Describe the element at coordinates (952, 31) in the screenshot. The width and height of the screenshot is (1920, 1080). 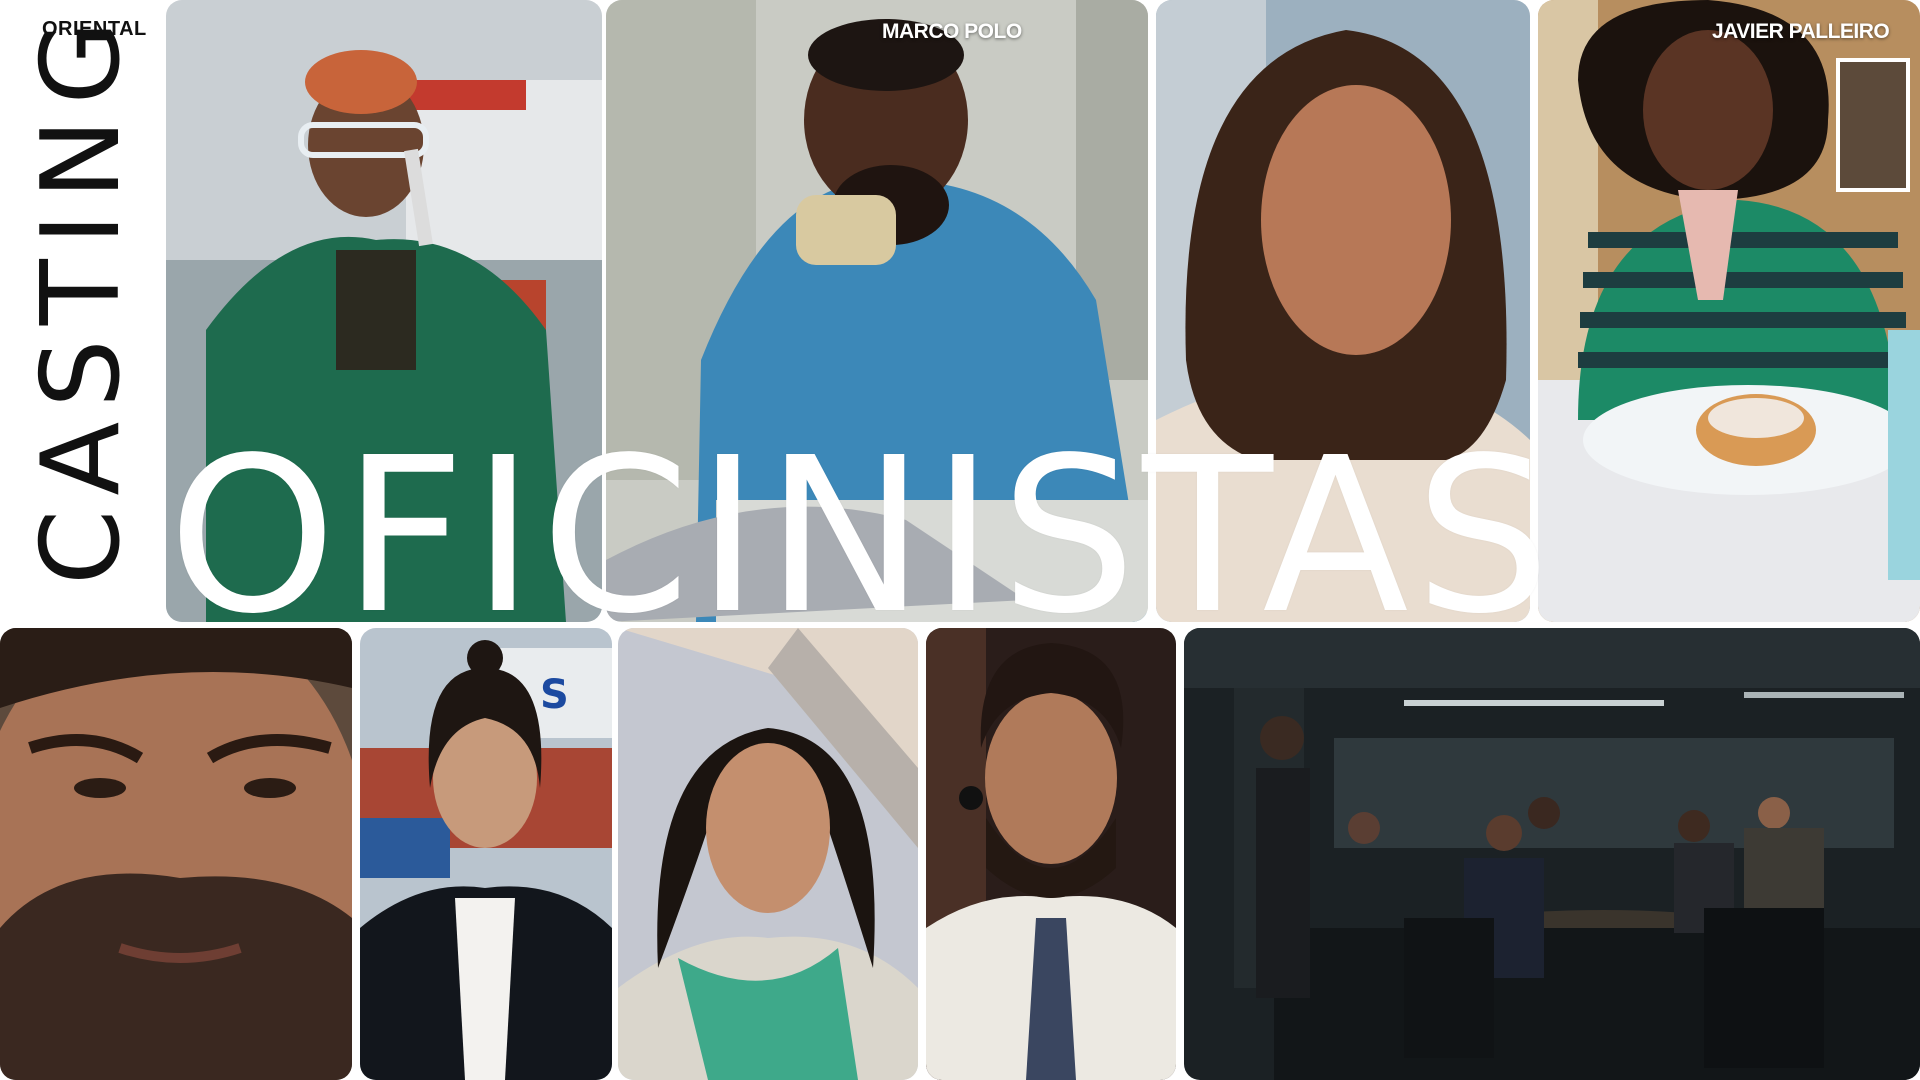
I see `credit-marco-polo: MARCO POLO` at that location.